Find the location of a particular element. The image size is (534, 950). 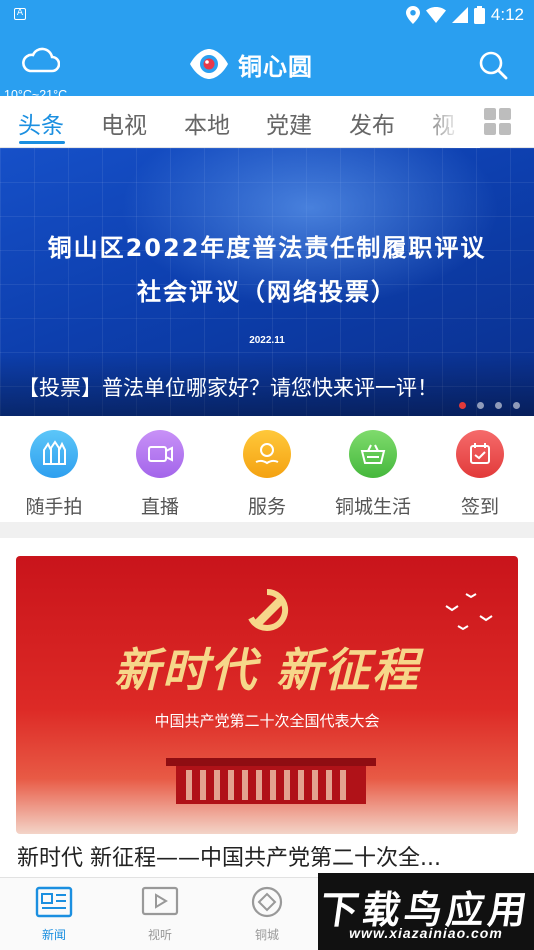

basket-icon is located at coordinates (373, 454).